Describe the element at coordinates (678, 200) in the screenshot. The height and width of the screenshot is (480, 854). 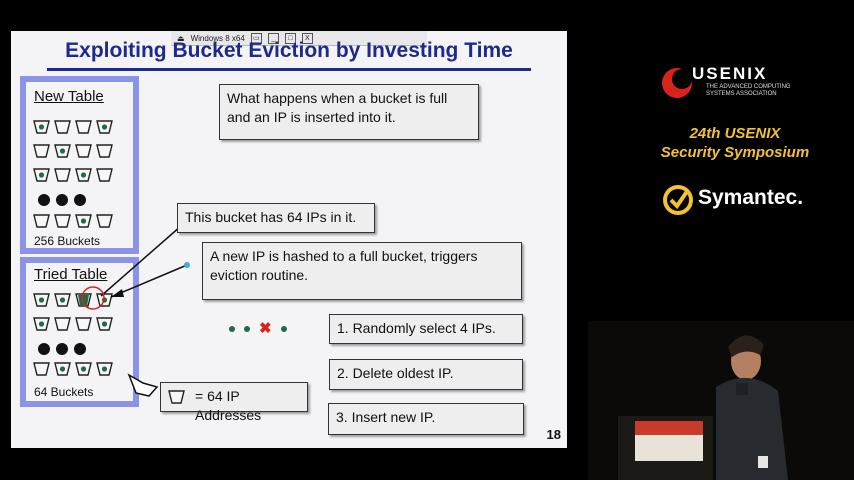
I see `symantec-check-icon` at that location.